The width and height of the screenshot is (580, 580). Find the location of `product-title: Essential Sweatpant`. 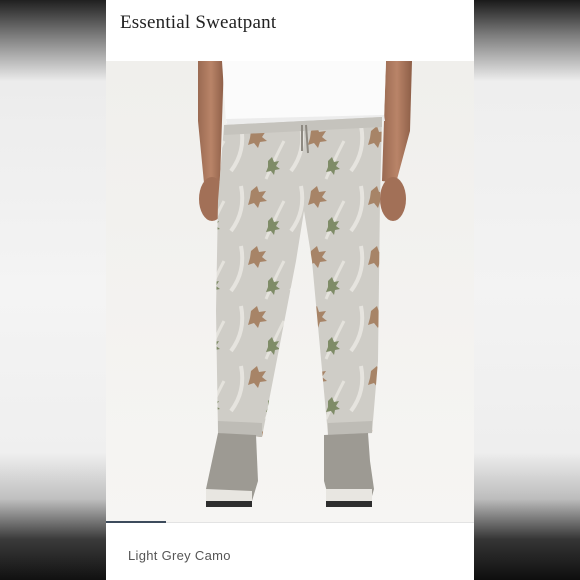

product-title: Essential Sweatpant is located at coordinates (198, 22).